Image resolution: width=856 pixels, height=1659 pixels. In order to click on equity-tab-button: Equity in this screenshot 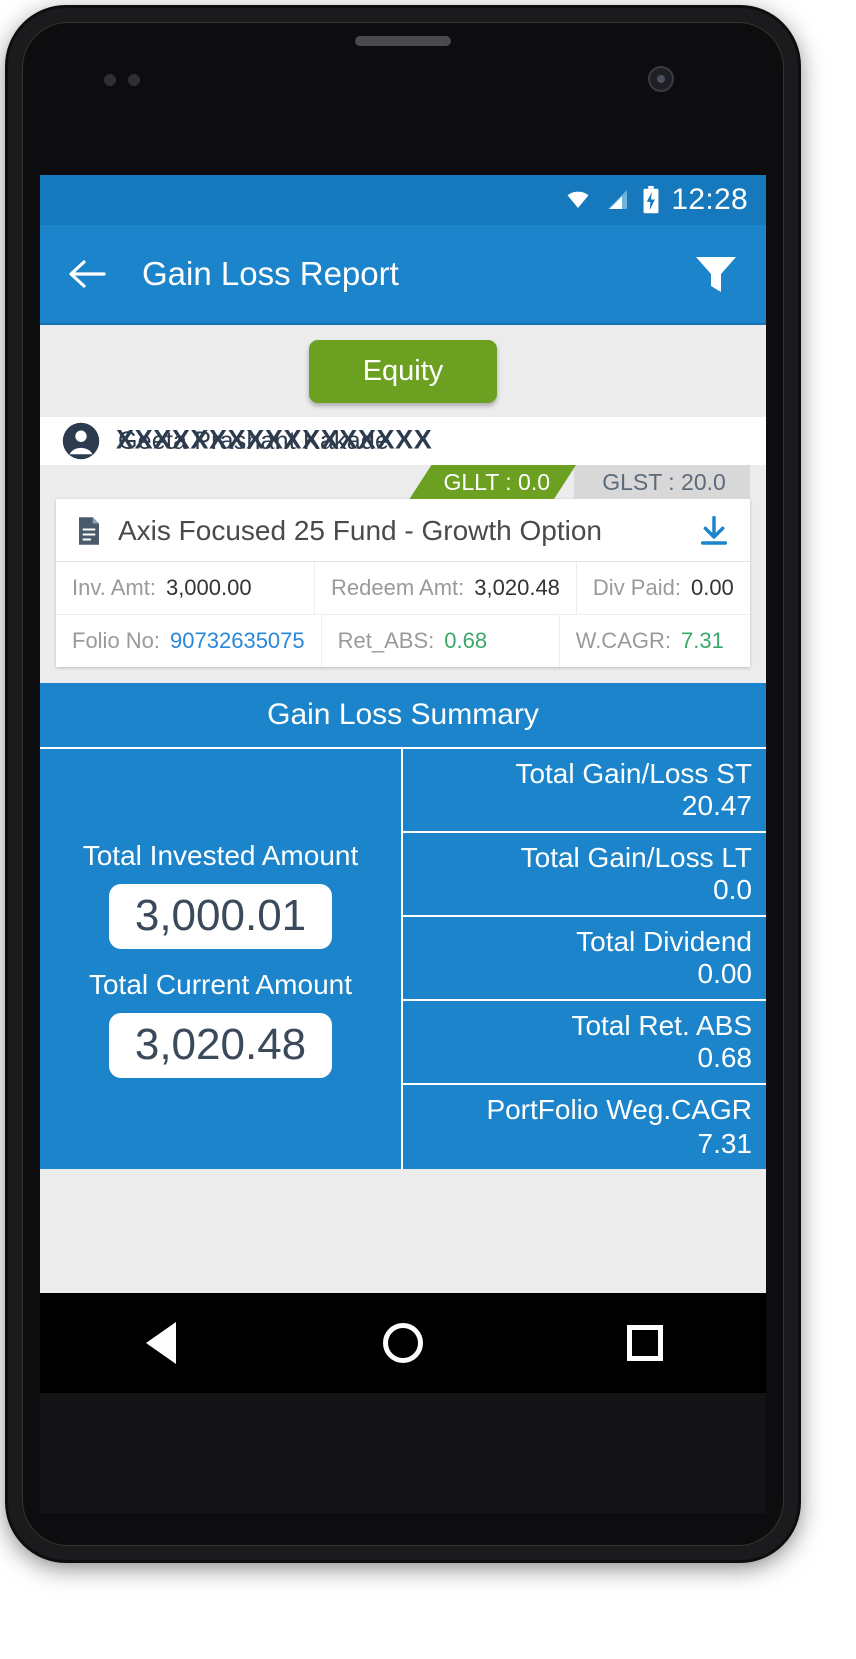, I will do `click(403, 371)`.